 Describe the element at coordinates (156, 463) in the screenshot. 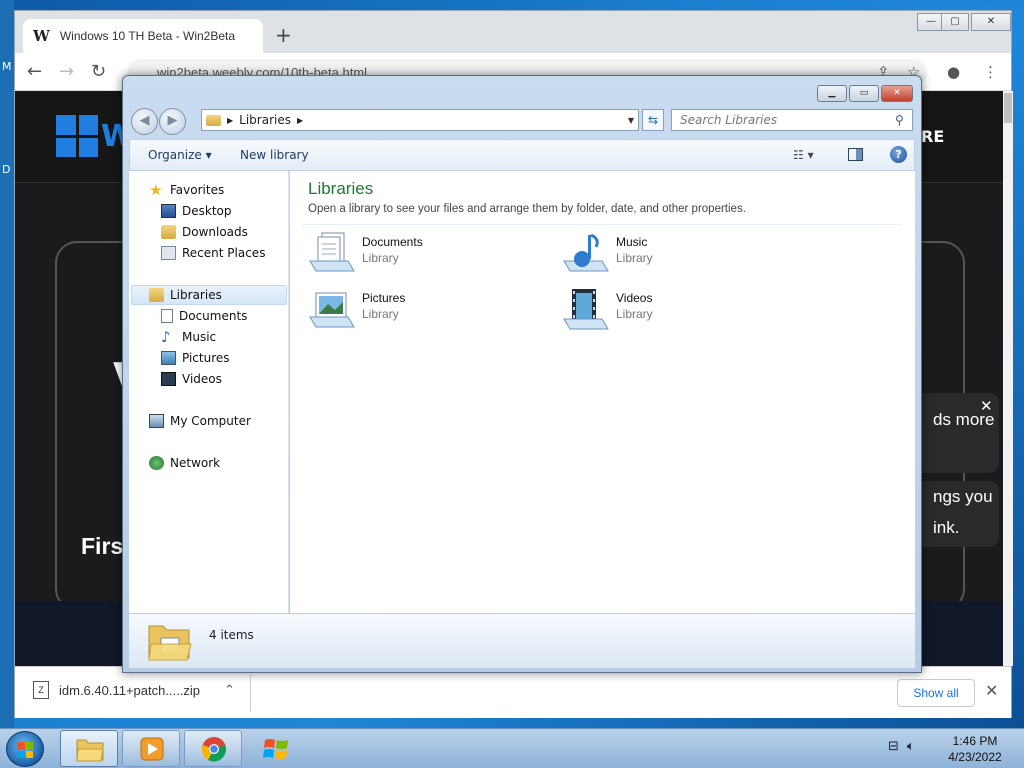

I see `network-icon` at that location.